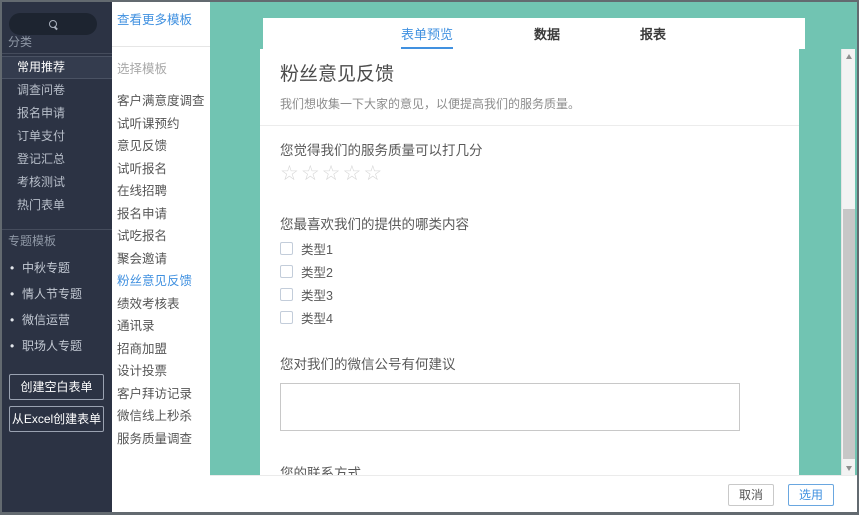  I want to click on sidebar-item-topic: 微信运营, so click(57, 320).